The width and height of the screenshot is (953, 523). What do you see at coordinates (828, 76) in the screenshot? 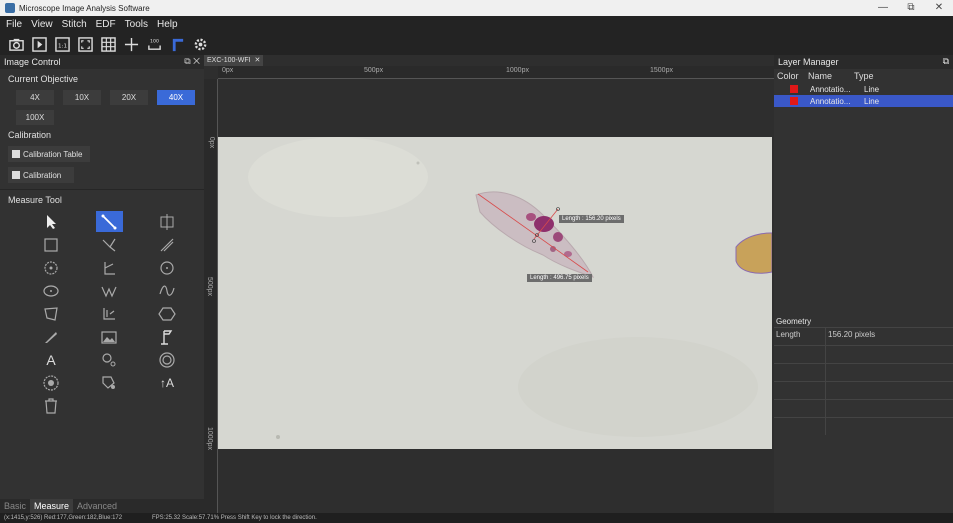
I see `column-name: Name` at bounding box center [828, 76].